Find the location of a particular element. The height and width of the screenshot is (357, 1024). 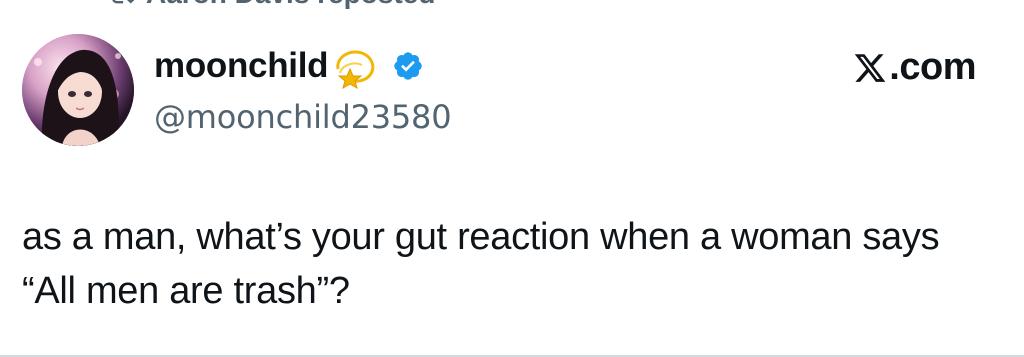

brand-watermark: .com is located at coordinates (914, 67).